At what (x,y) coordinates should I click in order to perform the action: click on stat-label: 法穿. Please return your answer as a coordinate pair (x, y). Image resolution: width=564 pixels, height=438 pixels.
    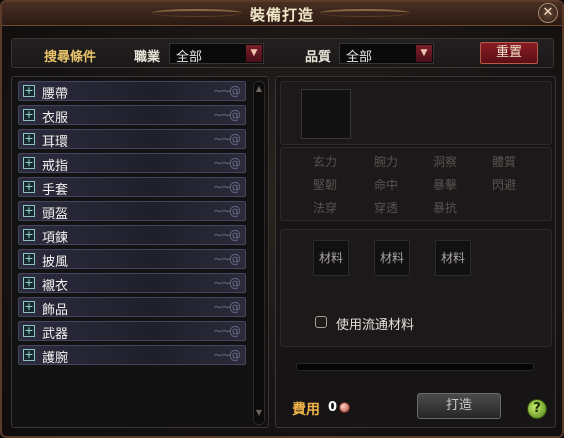
    Looking at the image, I should click on (325, 208).